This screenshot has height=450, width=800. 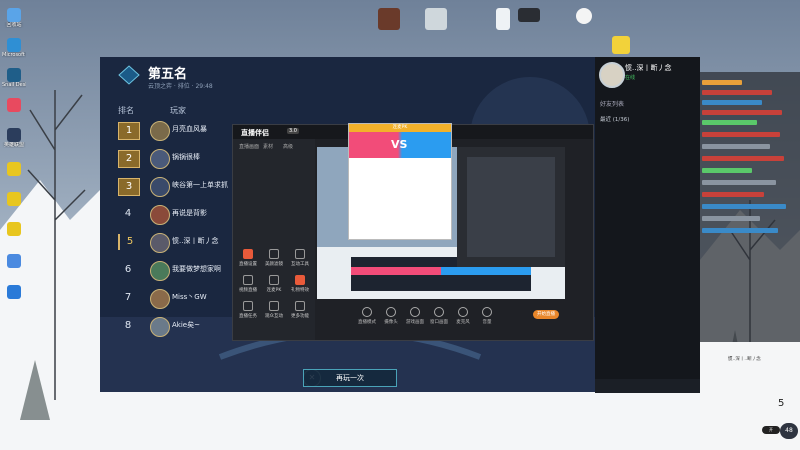 I want to click on viewer-username: 惯..深丨..断丿念, so click(x=744, y=359).